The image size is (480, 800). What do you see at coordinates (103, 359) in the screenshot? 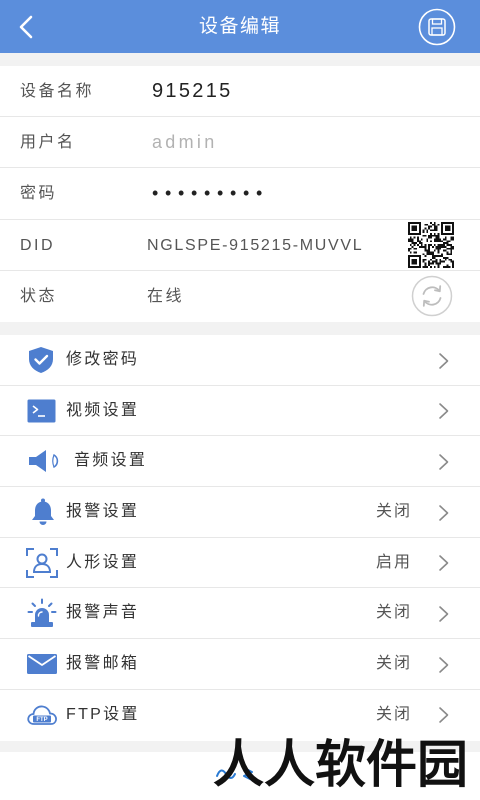
I see `setting-label: 修改密码` at bounding box center [103, 359].